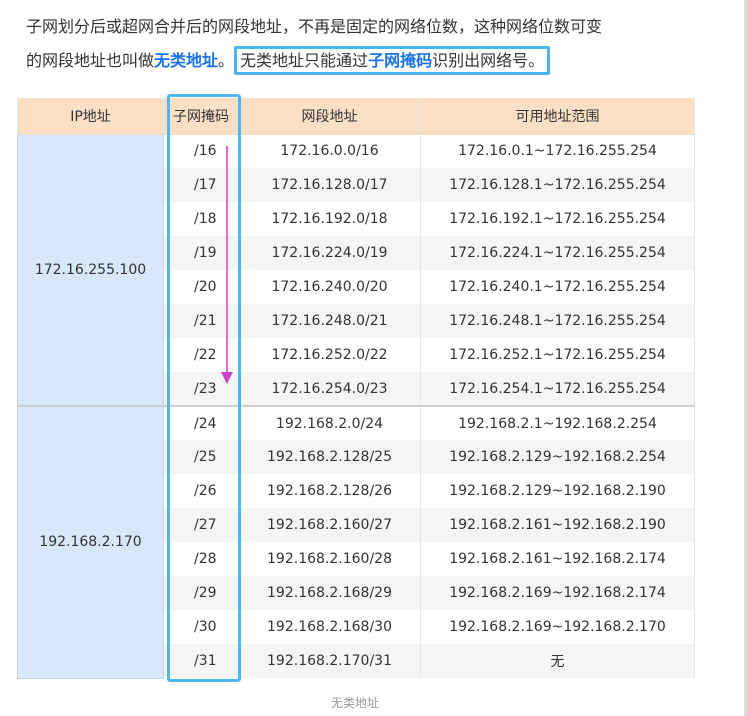 This screenshot has width=747, height=716. Describe the element at coordinates (201, 661) in the screenshot. I see `subnet-mask-cell: /31` at that location.